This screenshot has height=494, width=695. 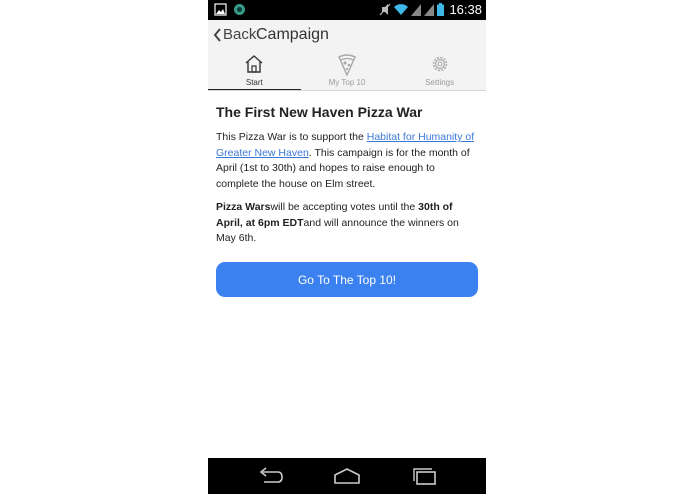 I want to click on back-button: Back, so click(x=234, y=34).